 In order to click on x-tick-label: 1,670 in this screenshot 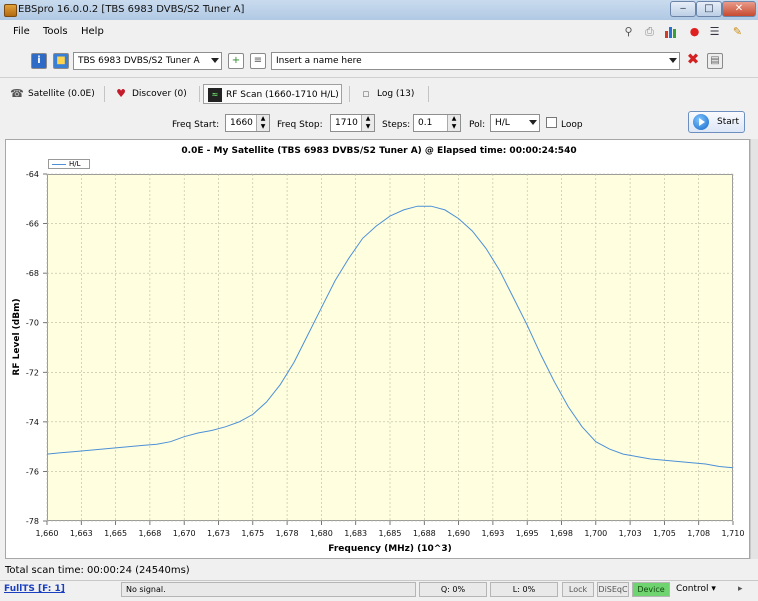, I will do `click(184, 533)`.